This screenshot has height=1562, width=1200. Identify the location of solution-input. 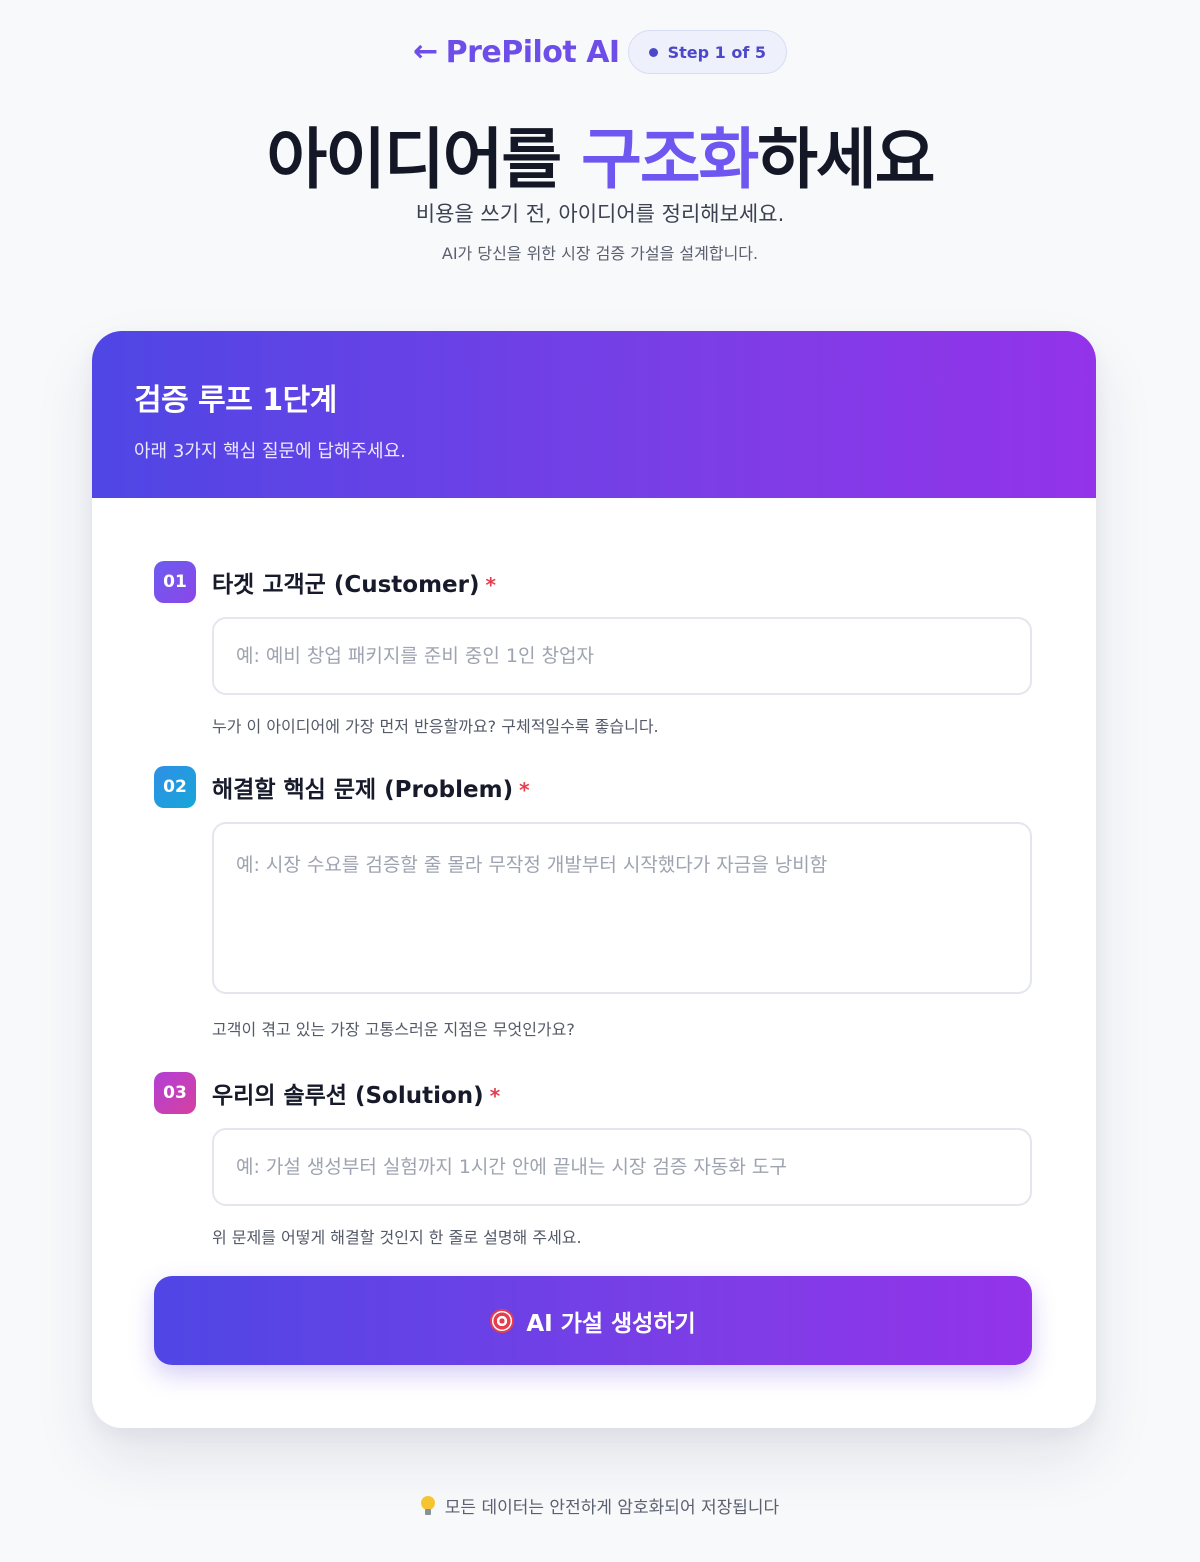
(622, 1167).